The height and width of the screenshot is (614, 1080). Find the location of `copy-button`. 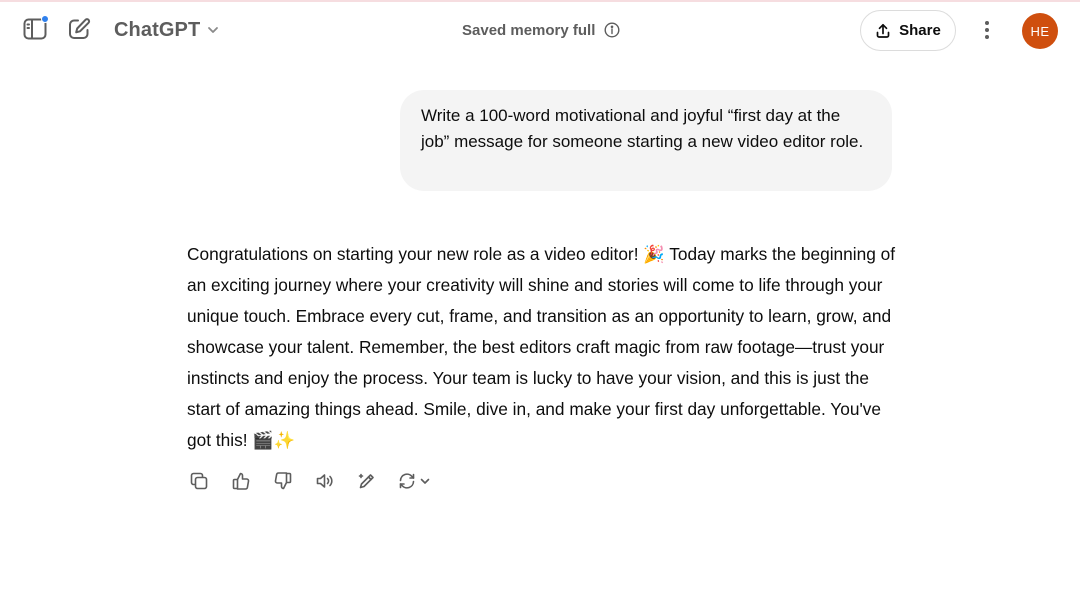

copy-button is located at coordinates (199, 481).